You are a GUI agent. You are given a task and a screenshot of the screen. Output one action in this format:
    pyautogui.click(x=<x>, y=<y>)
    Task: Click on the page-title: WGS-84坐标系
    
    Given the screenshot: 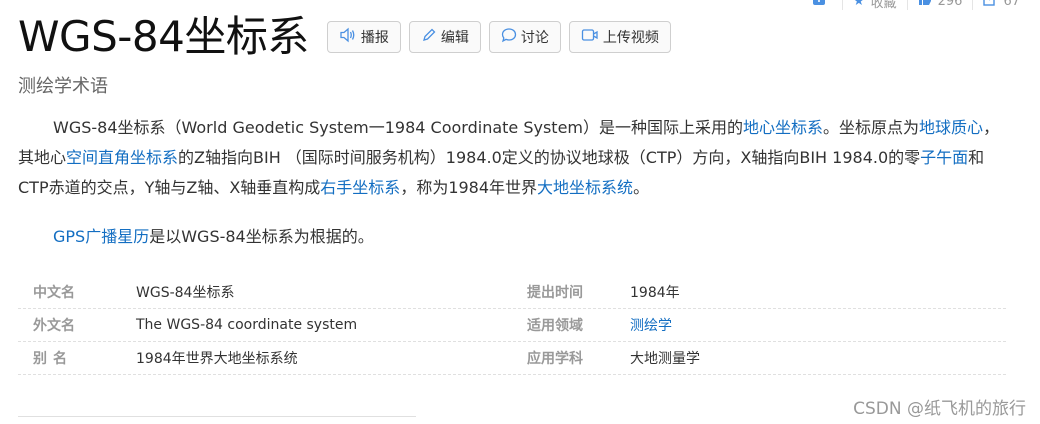 What is the action you would take?
    pyautogui.click(x=163, y=36)
    